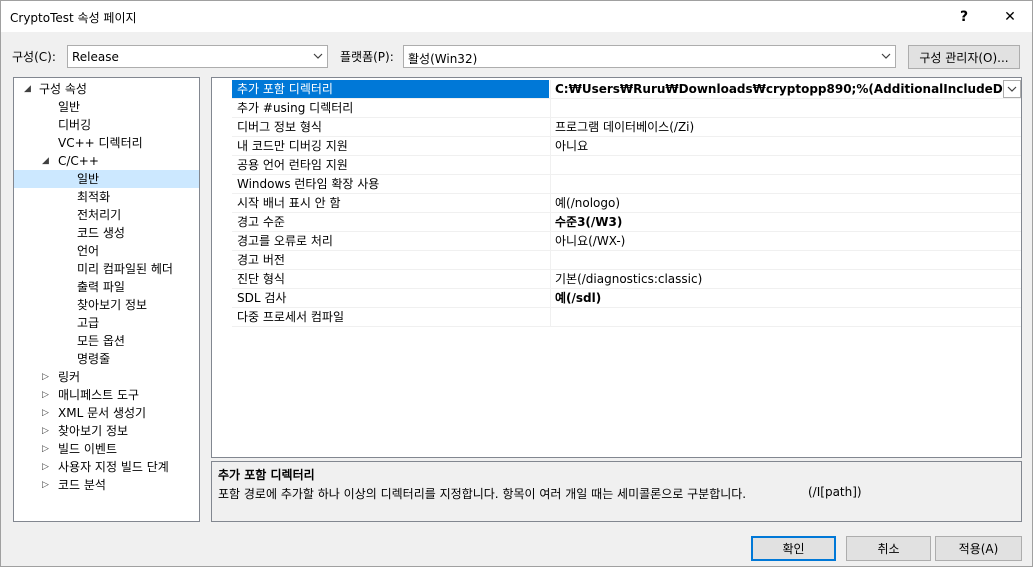 This screenshot has width=1033, height=567. I want to click on property-value: 아니요(/WX-), so click(785, 241).